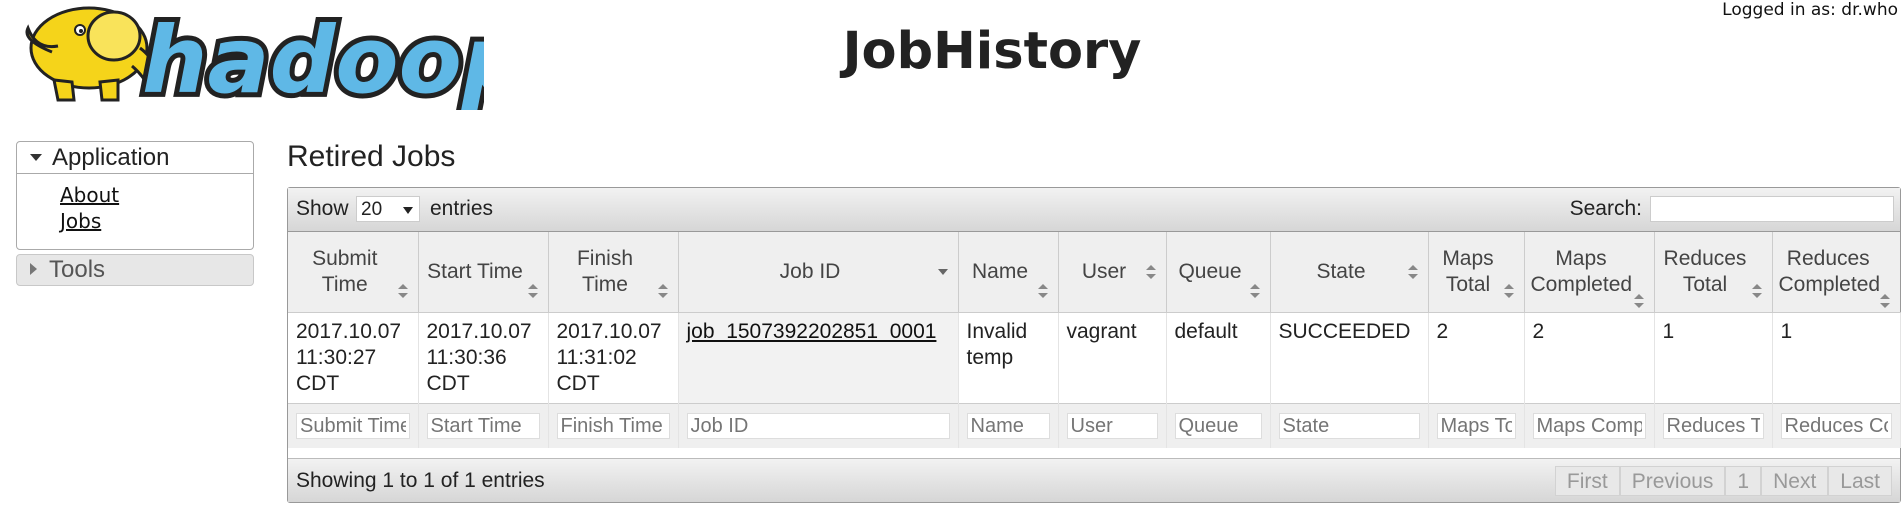  Describe the element at coordinates (1008, 272) in the screenshot. I see `col-name: Name` at that location.